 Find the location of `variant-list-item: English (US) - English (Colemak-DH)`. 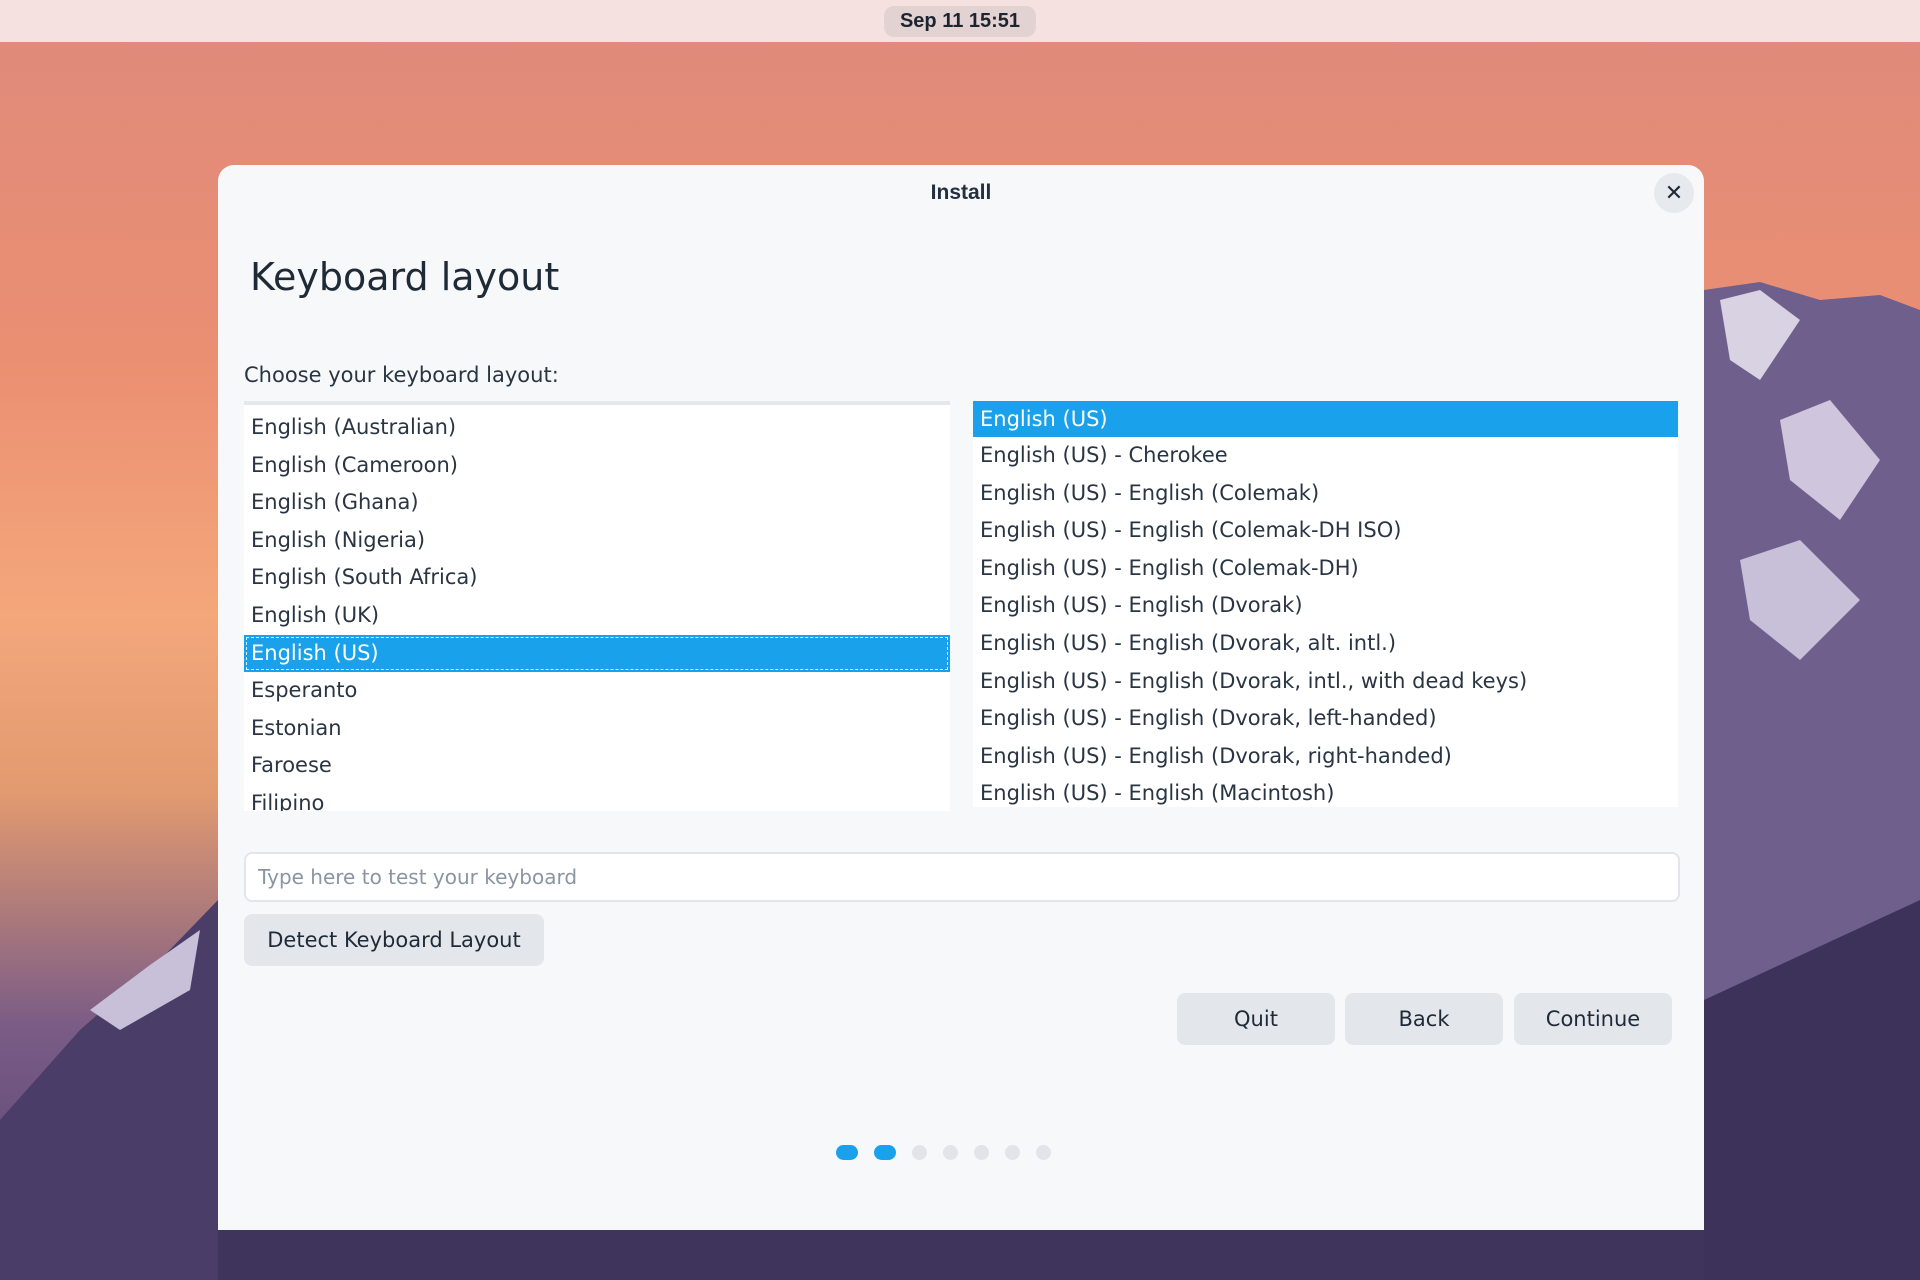

variant-list-item: English (US) - English (Colemak-DH) is located at coordinates (1325, 569).